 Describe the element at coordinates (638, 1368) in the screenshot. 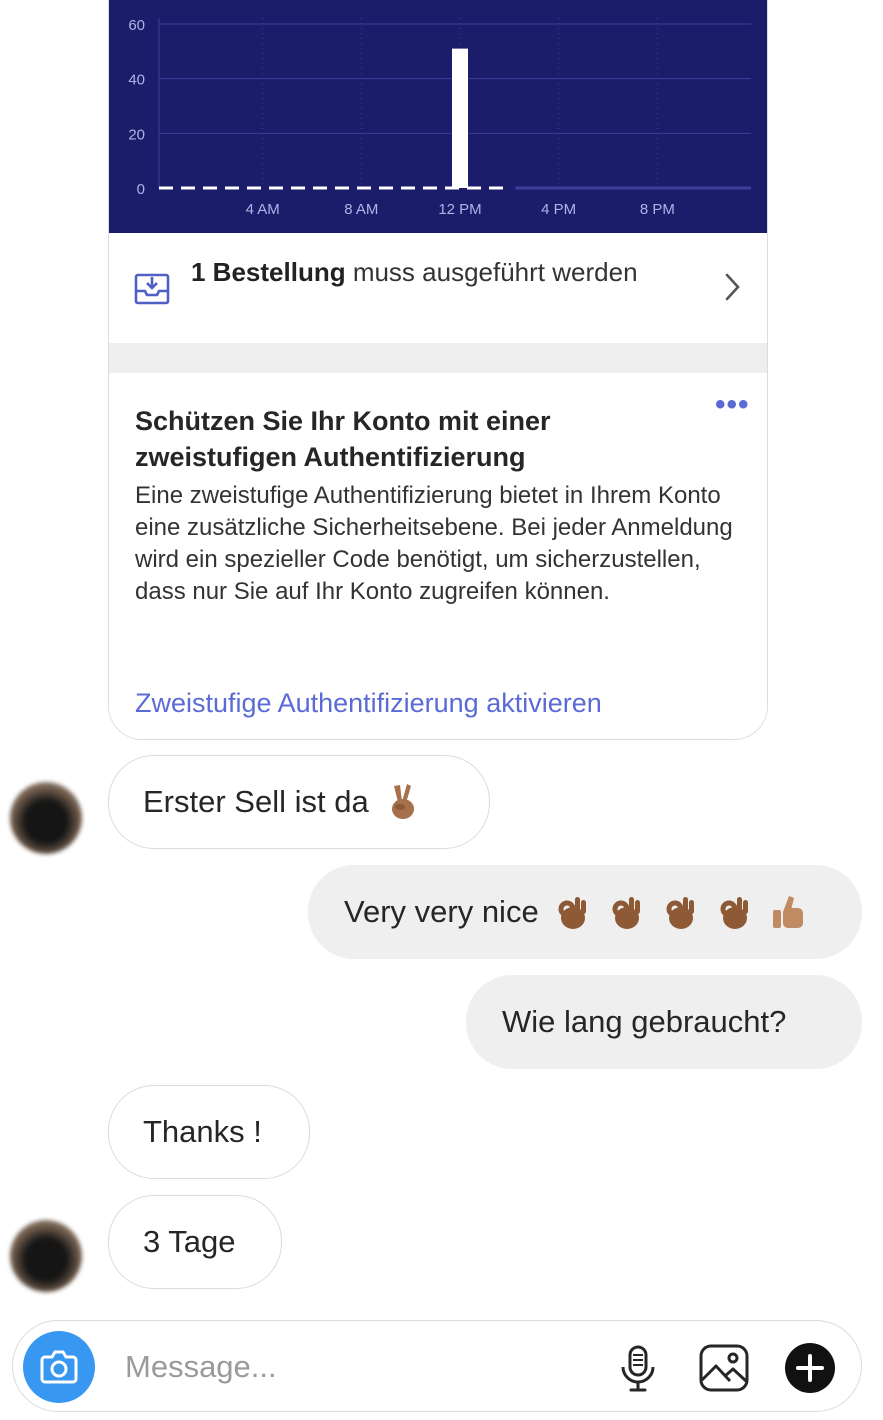

I see `microphone-icon` at that location.